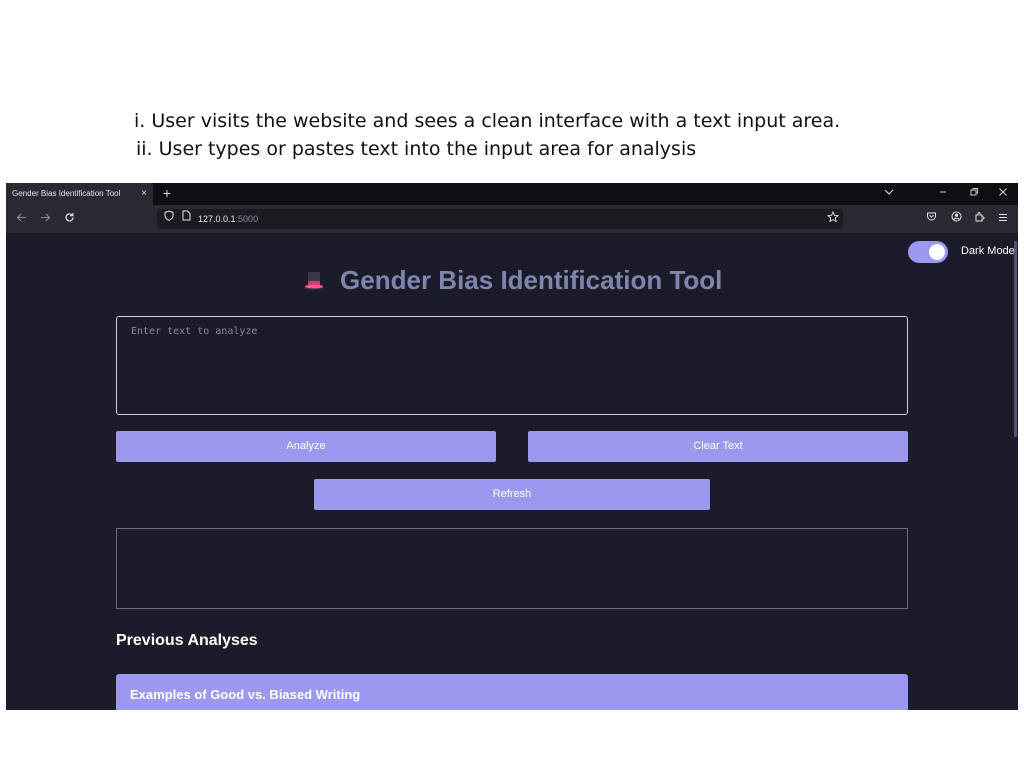 Image resolution: width=1024 pixels, height=768 pixels. I want to click on url-host: 127.0.0.1, so click(217, 219).